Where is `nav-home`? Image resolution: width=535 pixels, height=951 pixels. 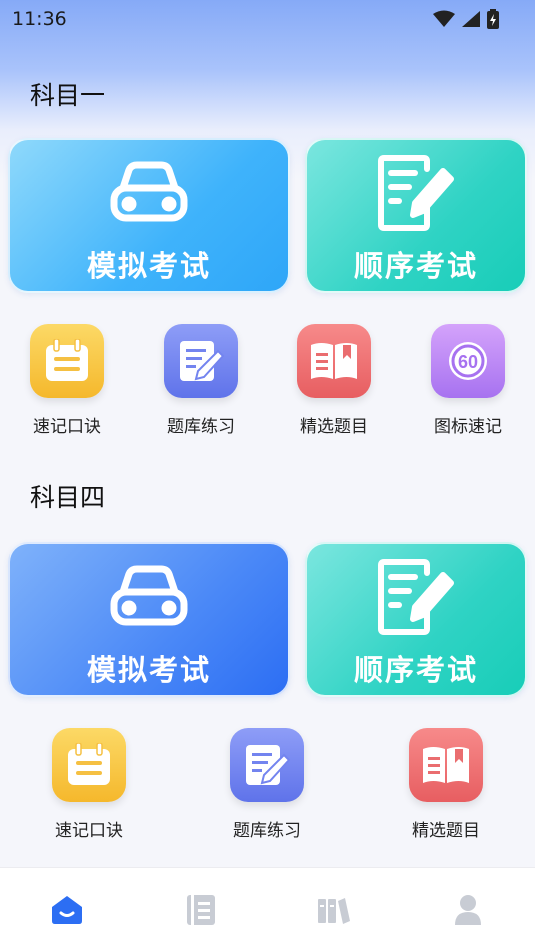 nav-home is located at coordinates (67, 910).